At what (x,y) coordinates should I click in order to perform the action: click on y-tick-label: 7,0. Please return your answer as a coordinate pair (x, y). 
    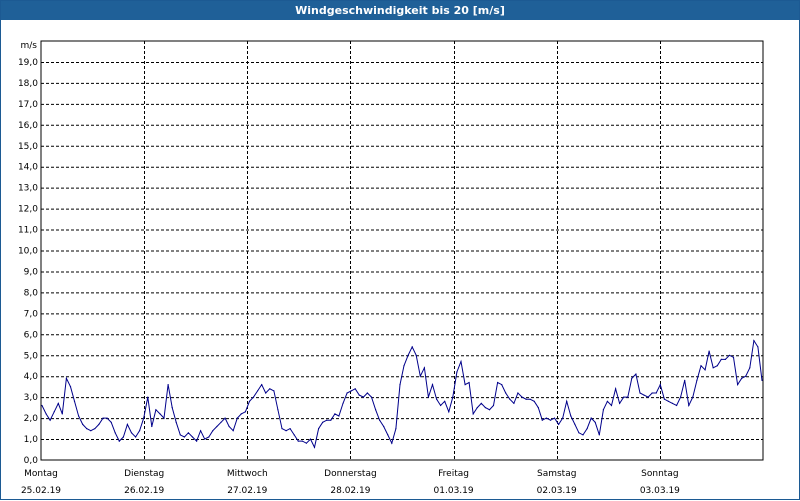
    Looking at the image, I should click on (31, 314).